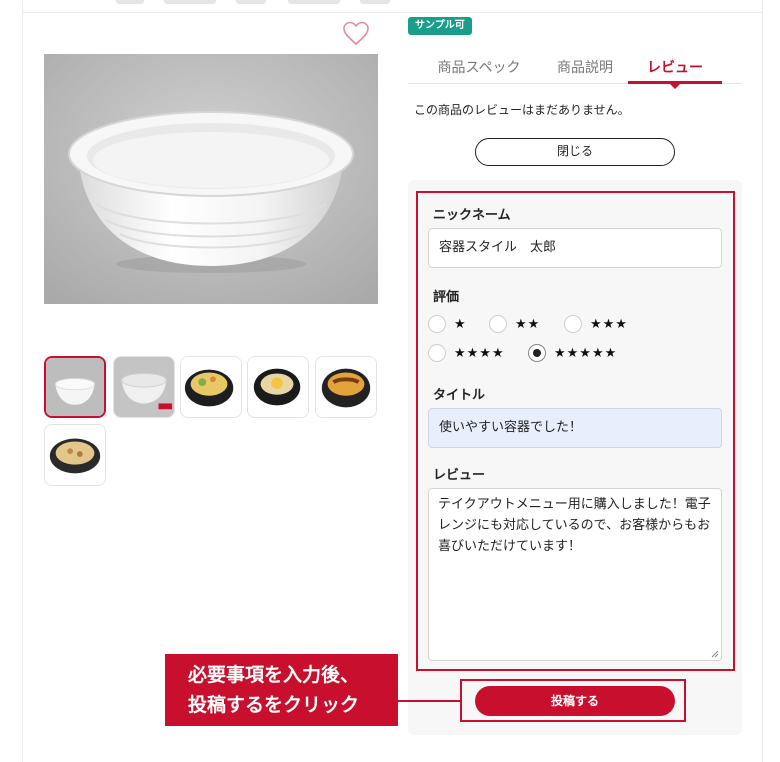 The width and height of the screenshot is (780, 762). What do you see at coordinates (522, 110) in the screenshot?
I see `no-review-message: この商品のレビューはまだありません。` at bounding box center [522, 110].